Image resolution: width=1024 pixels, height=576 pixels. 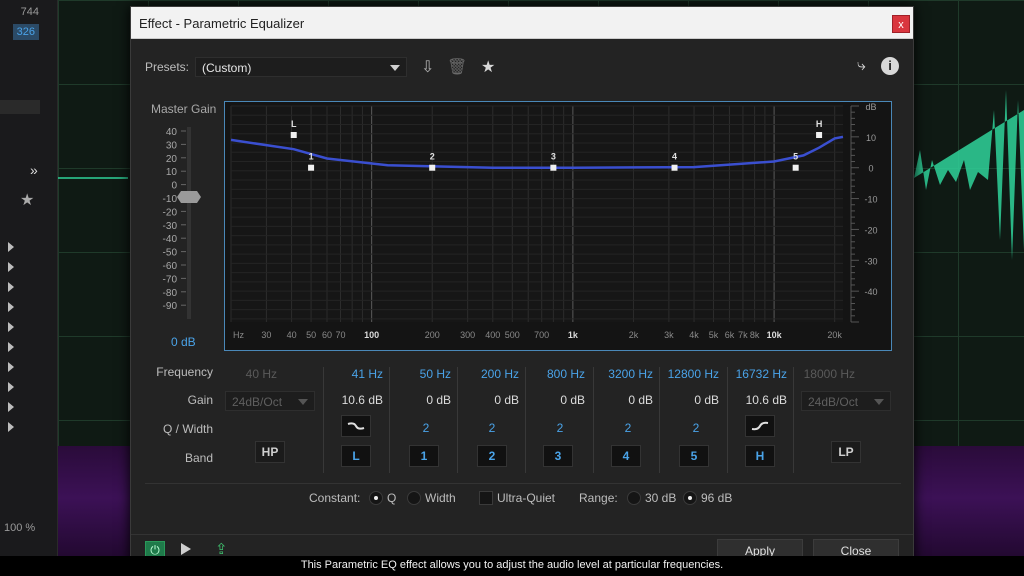 I want to click on band-3-frequency: 800 Hz, so click(x=556, y=374).